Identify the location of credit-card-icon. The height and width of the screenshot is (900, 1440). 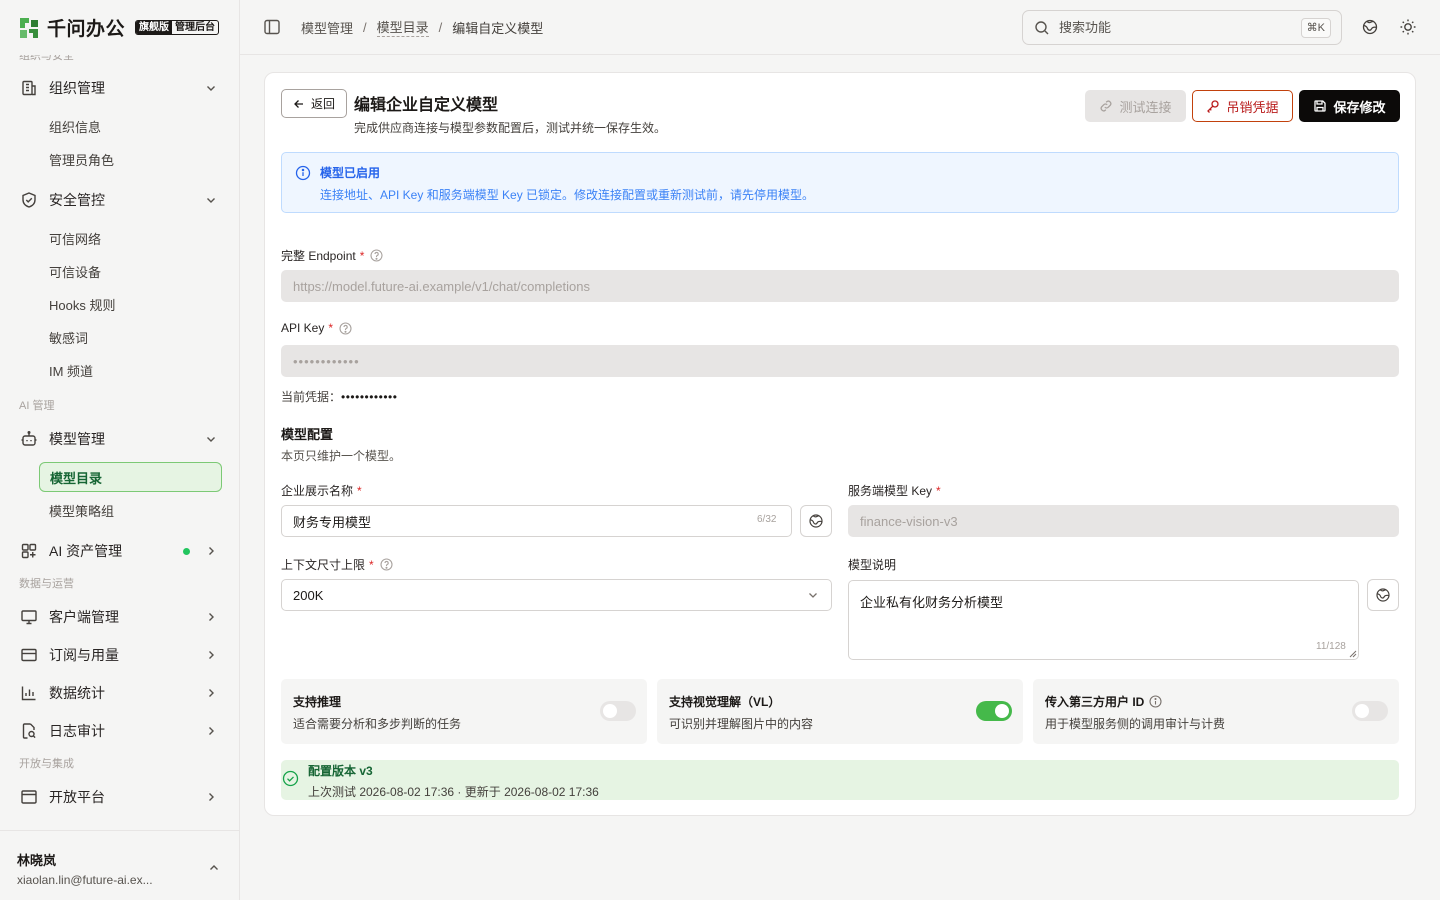
(29, 655).